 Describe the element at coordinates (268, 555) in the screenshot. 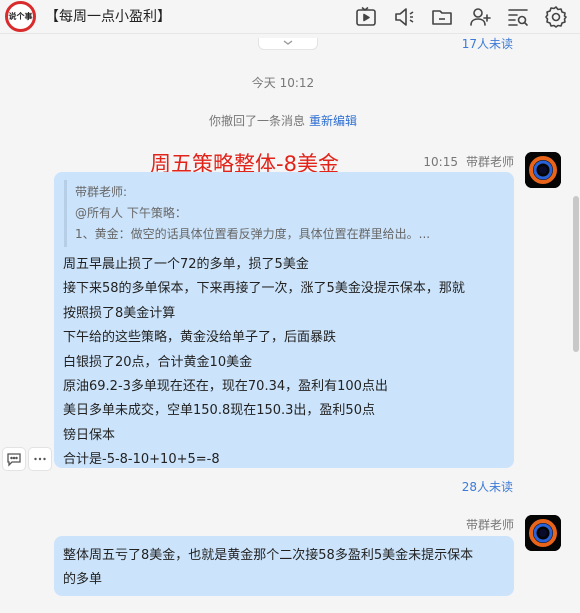

I see `message-line: 整体周五亏了8美金，也就是黄金那个二次接58多盈利5美金未提示保本` at that location.